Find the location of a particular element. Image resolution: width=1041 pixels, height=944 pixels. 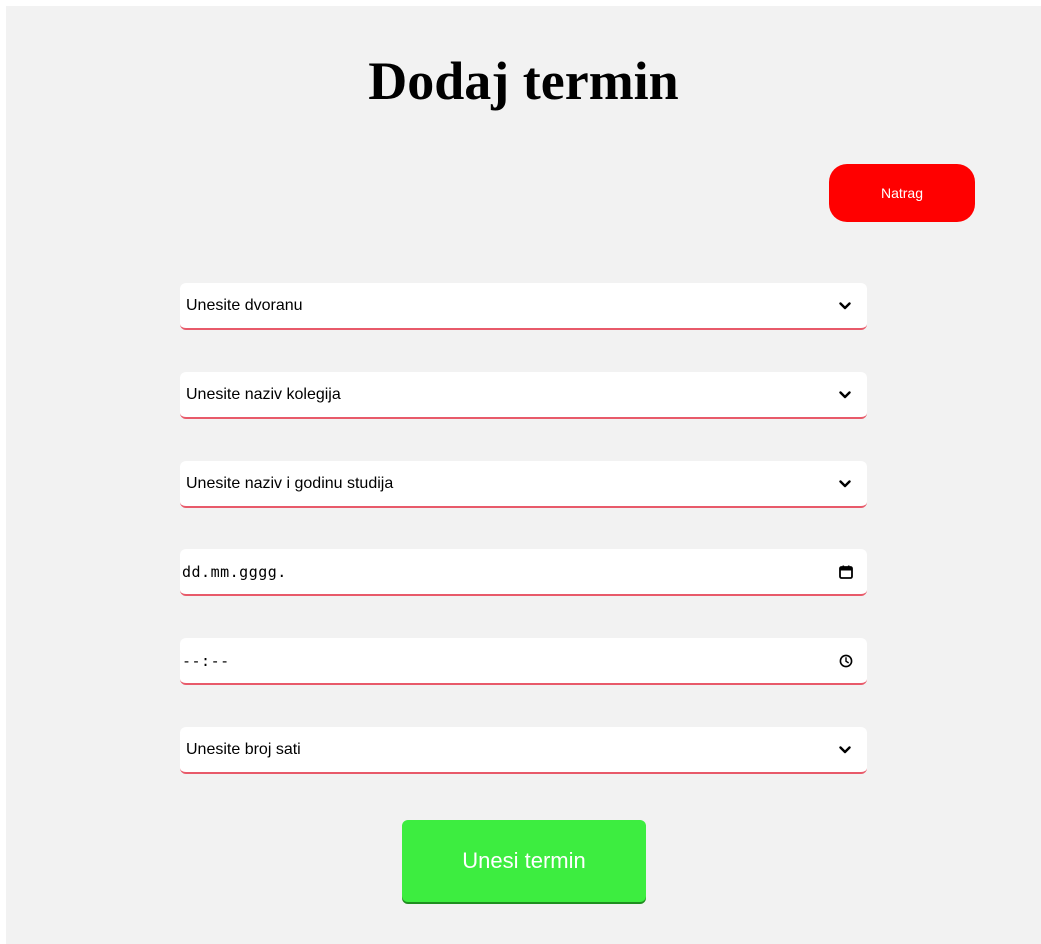

time-input-value: --:-- is located at coordinates (206, 660).